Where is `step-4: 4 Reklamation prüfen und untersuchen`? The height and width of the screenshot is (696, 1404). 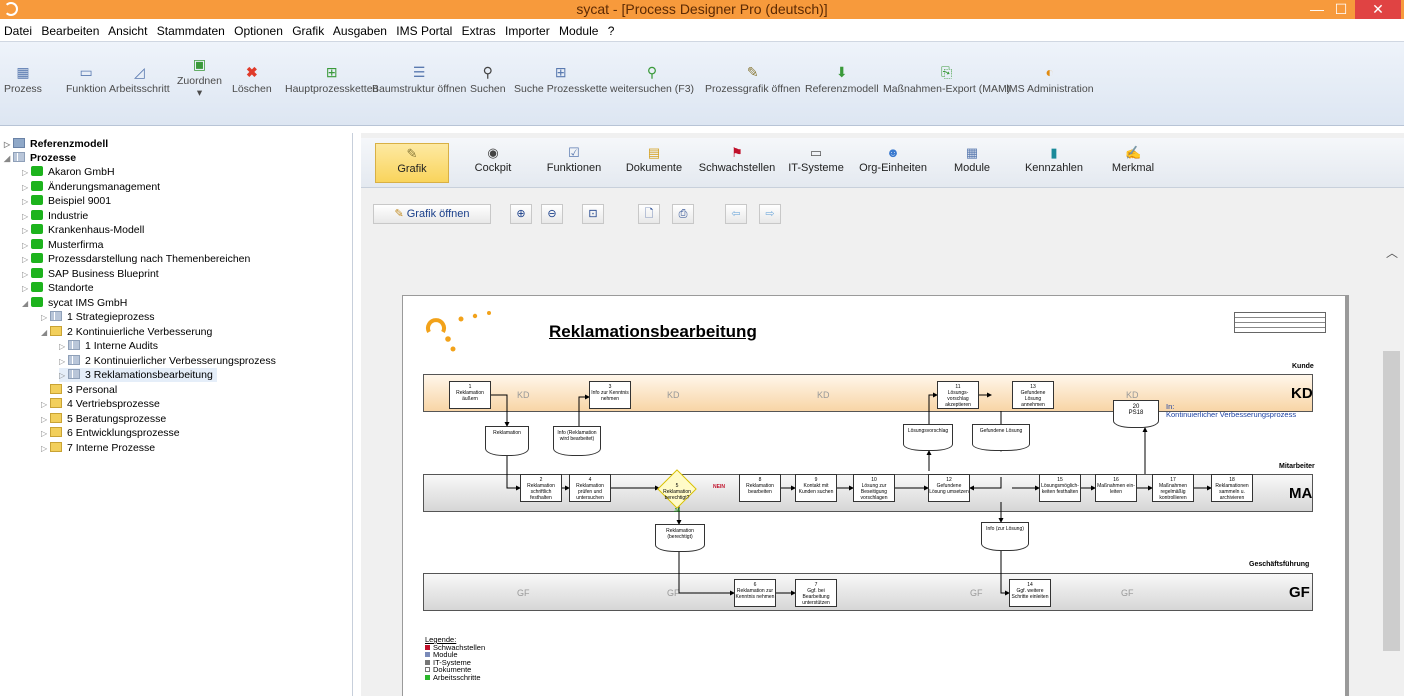 step-4: 4 Reklamation prüfen und untersuchen is located at coordinates (590, 488).